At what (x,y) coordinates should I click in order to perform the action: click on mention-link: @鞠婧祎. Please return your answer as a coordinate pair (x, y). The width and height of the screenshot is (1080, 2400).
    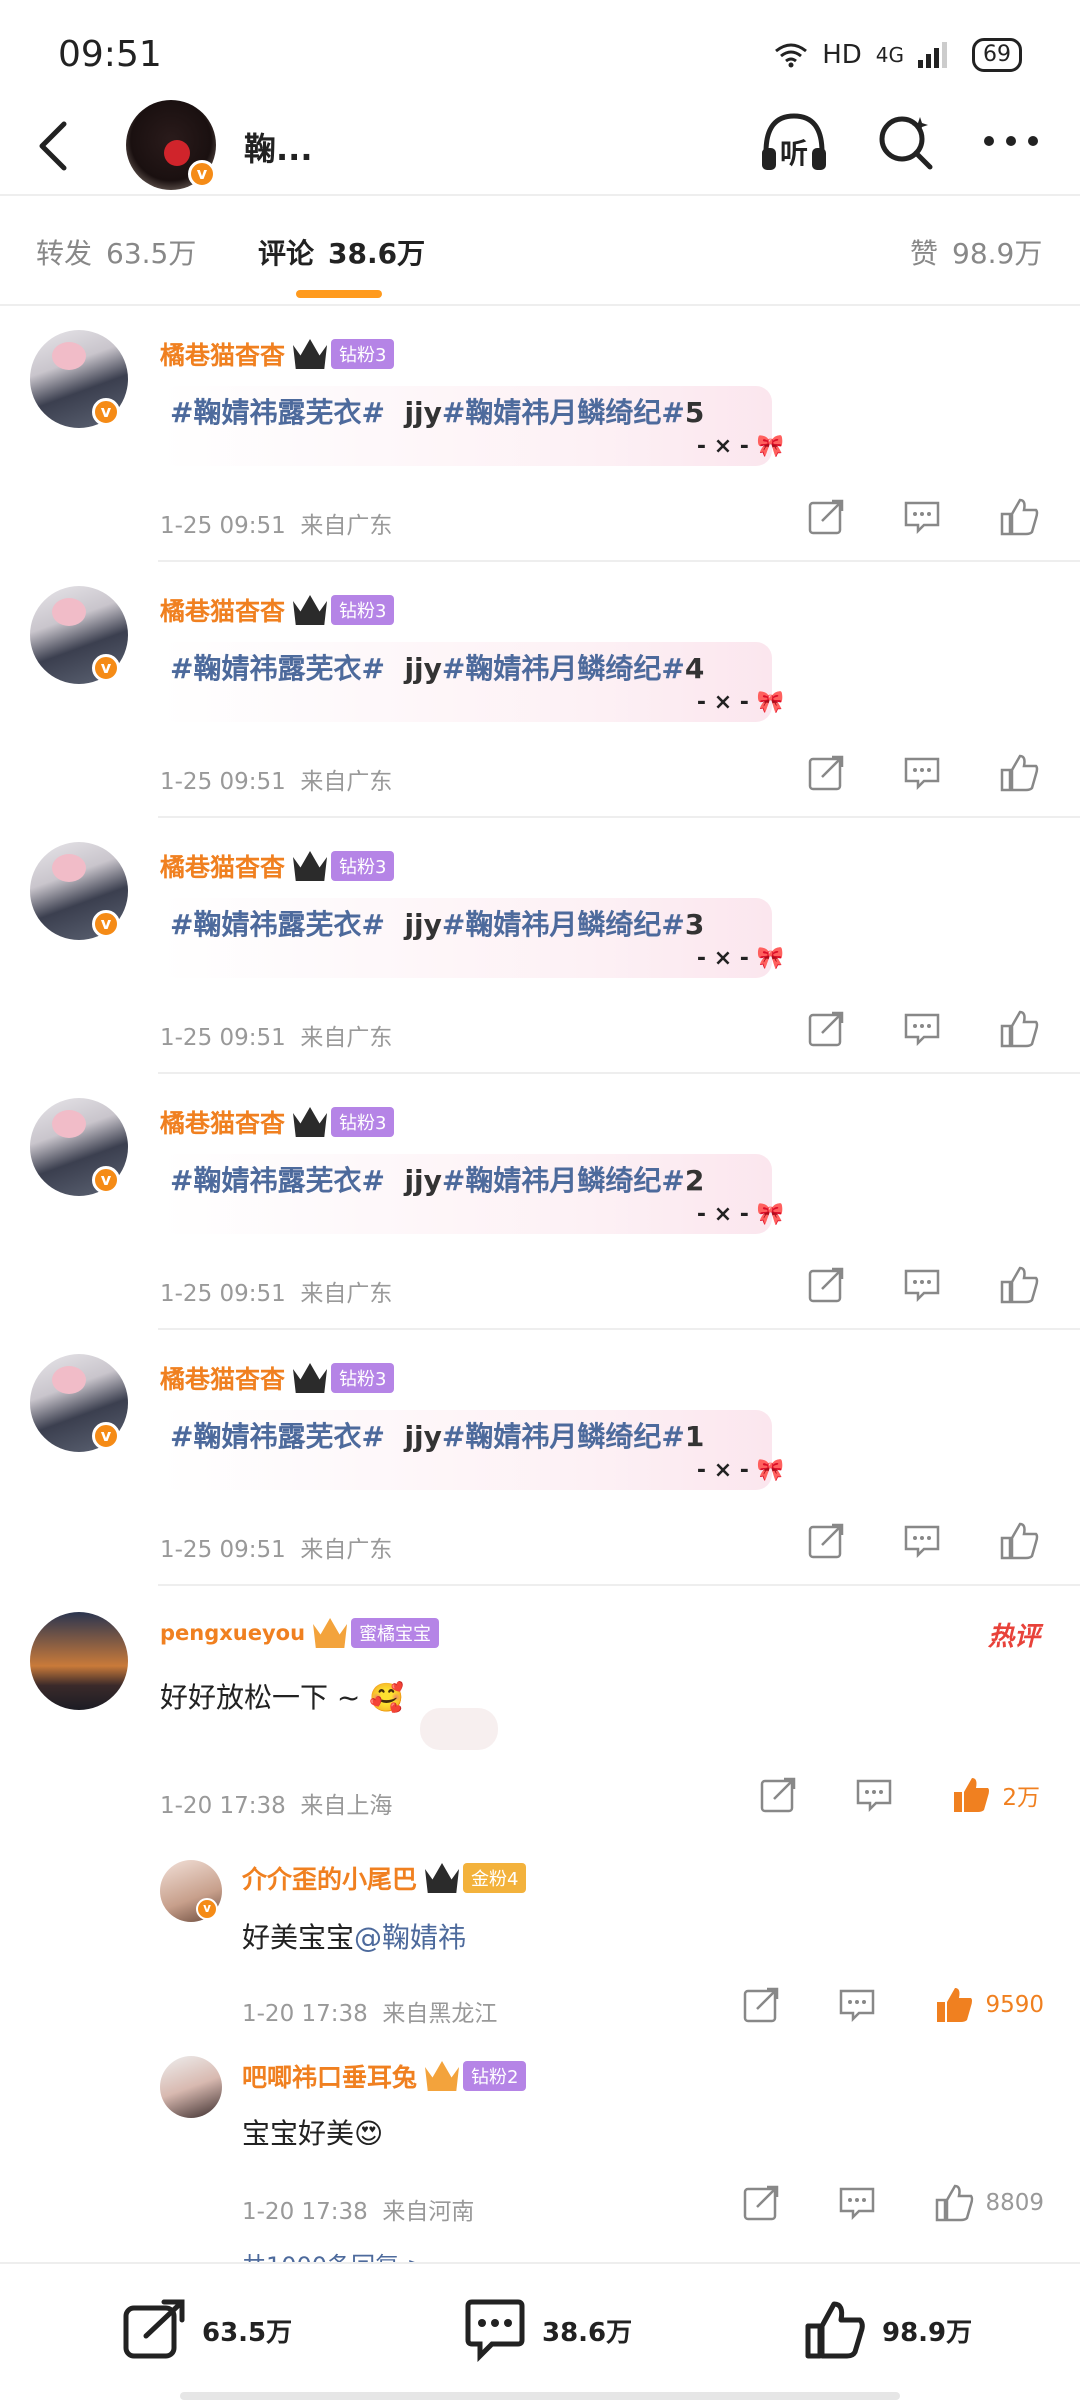
    Looking at the image, I should click on (410, 1937).